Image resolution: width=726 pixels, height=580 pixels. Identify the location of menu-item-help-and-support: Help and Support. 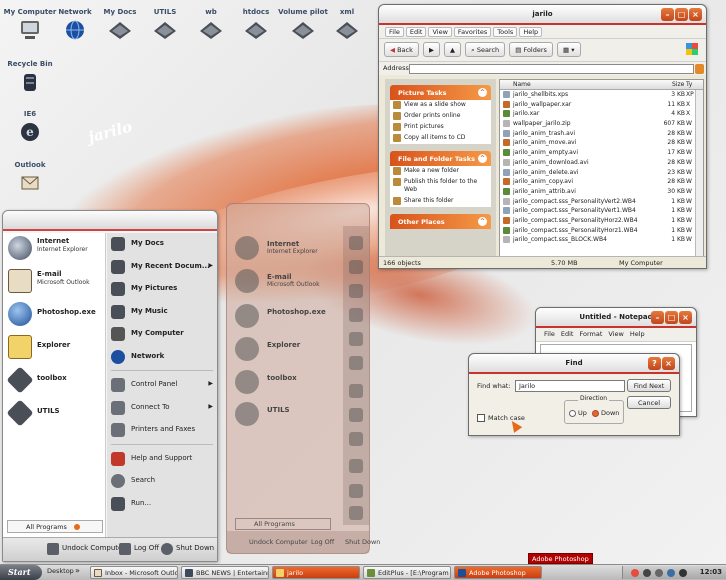
(162, 459).